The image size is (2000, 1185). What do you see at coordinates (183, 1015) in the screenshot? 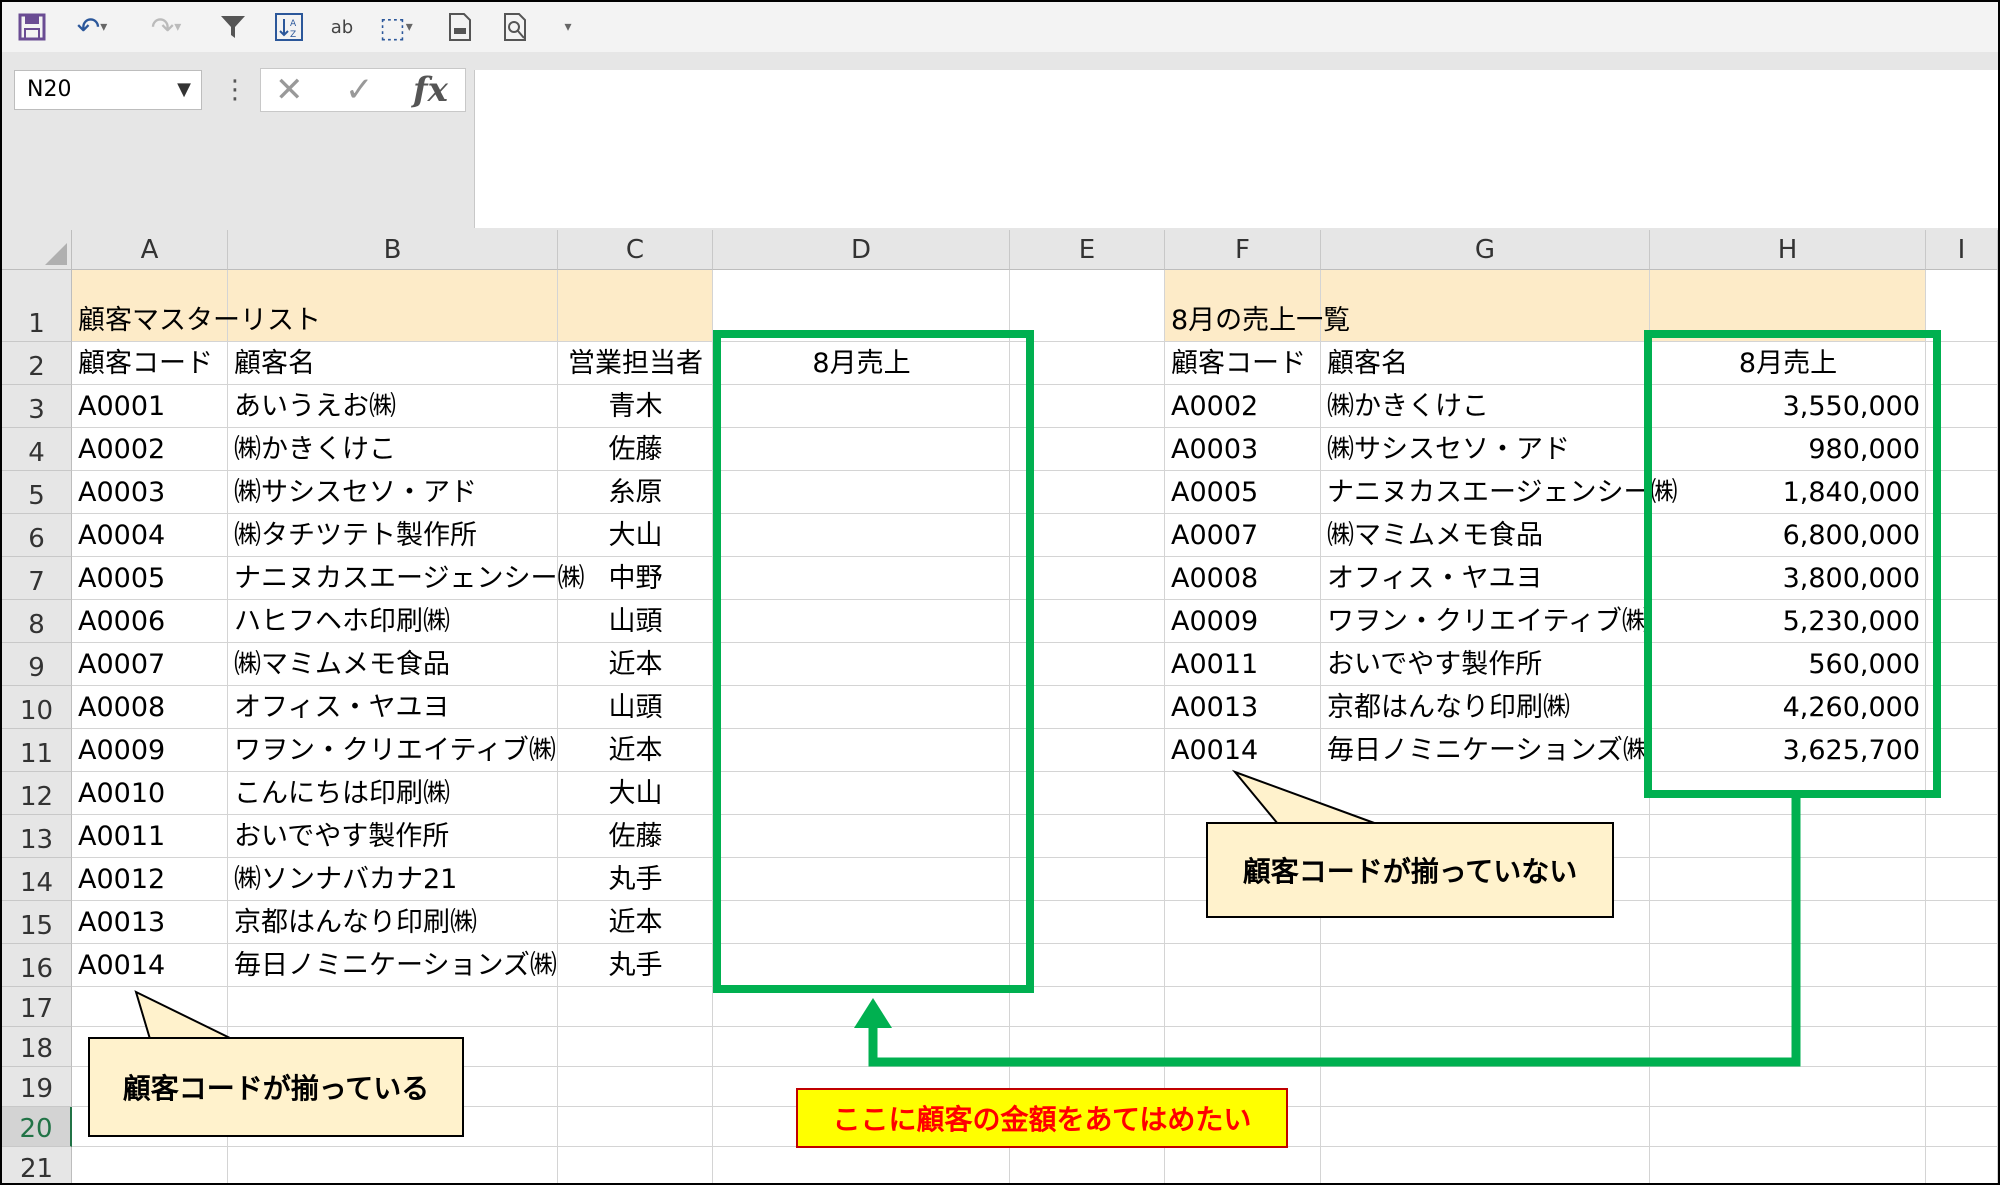
I see `callout-tail-left` at bounding box center [183, 1015].